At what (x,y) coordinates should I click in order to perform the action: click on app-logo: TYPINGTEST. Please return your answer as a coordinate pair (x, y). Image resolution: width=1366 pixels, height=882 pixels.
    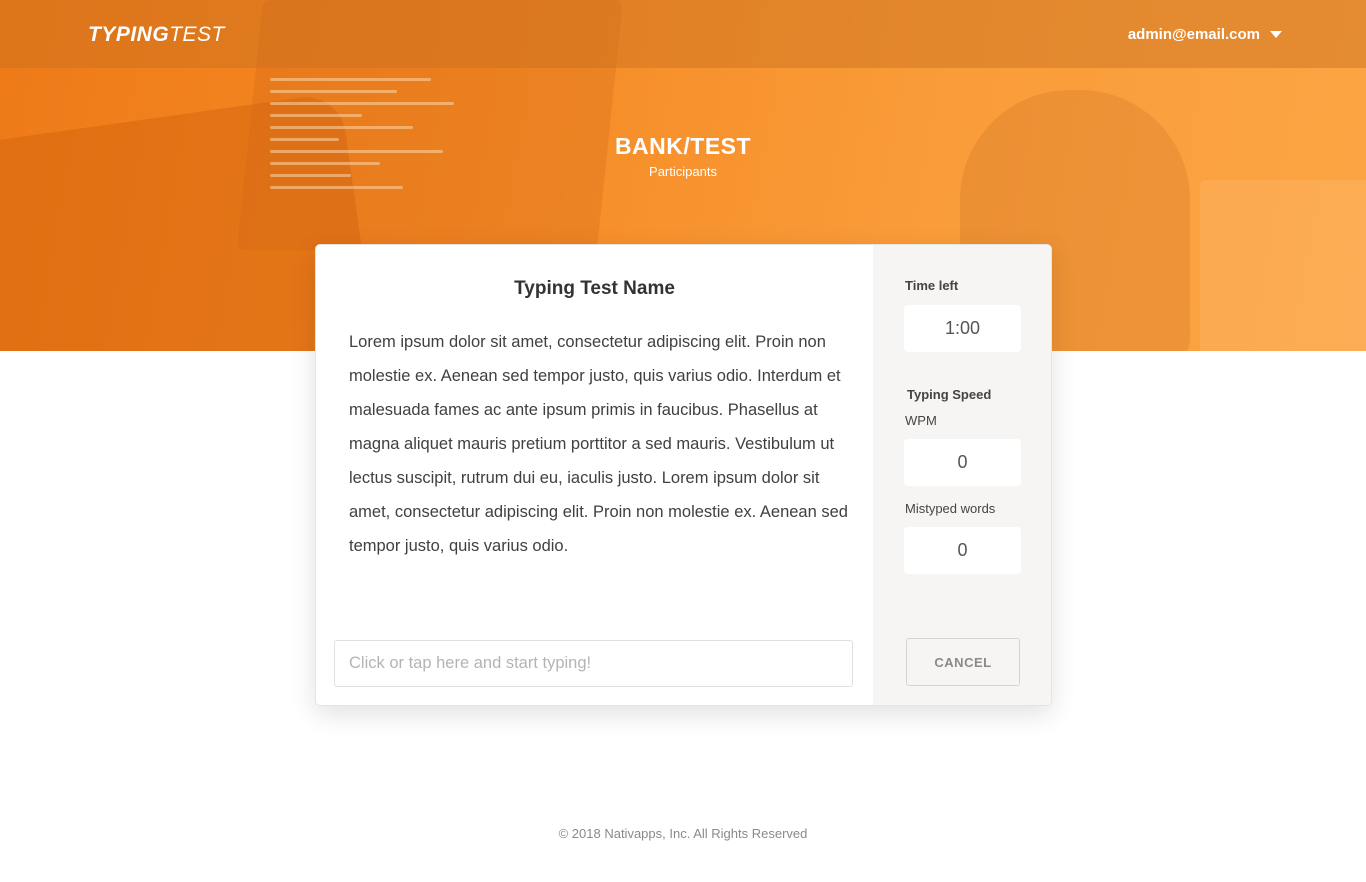
    Looking at the image, I should click on (156, 35).